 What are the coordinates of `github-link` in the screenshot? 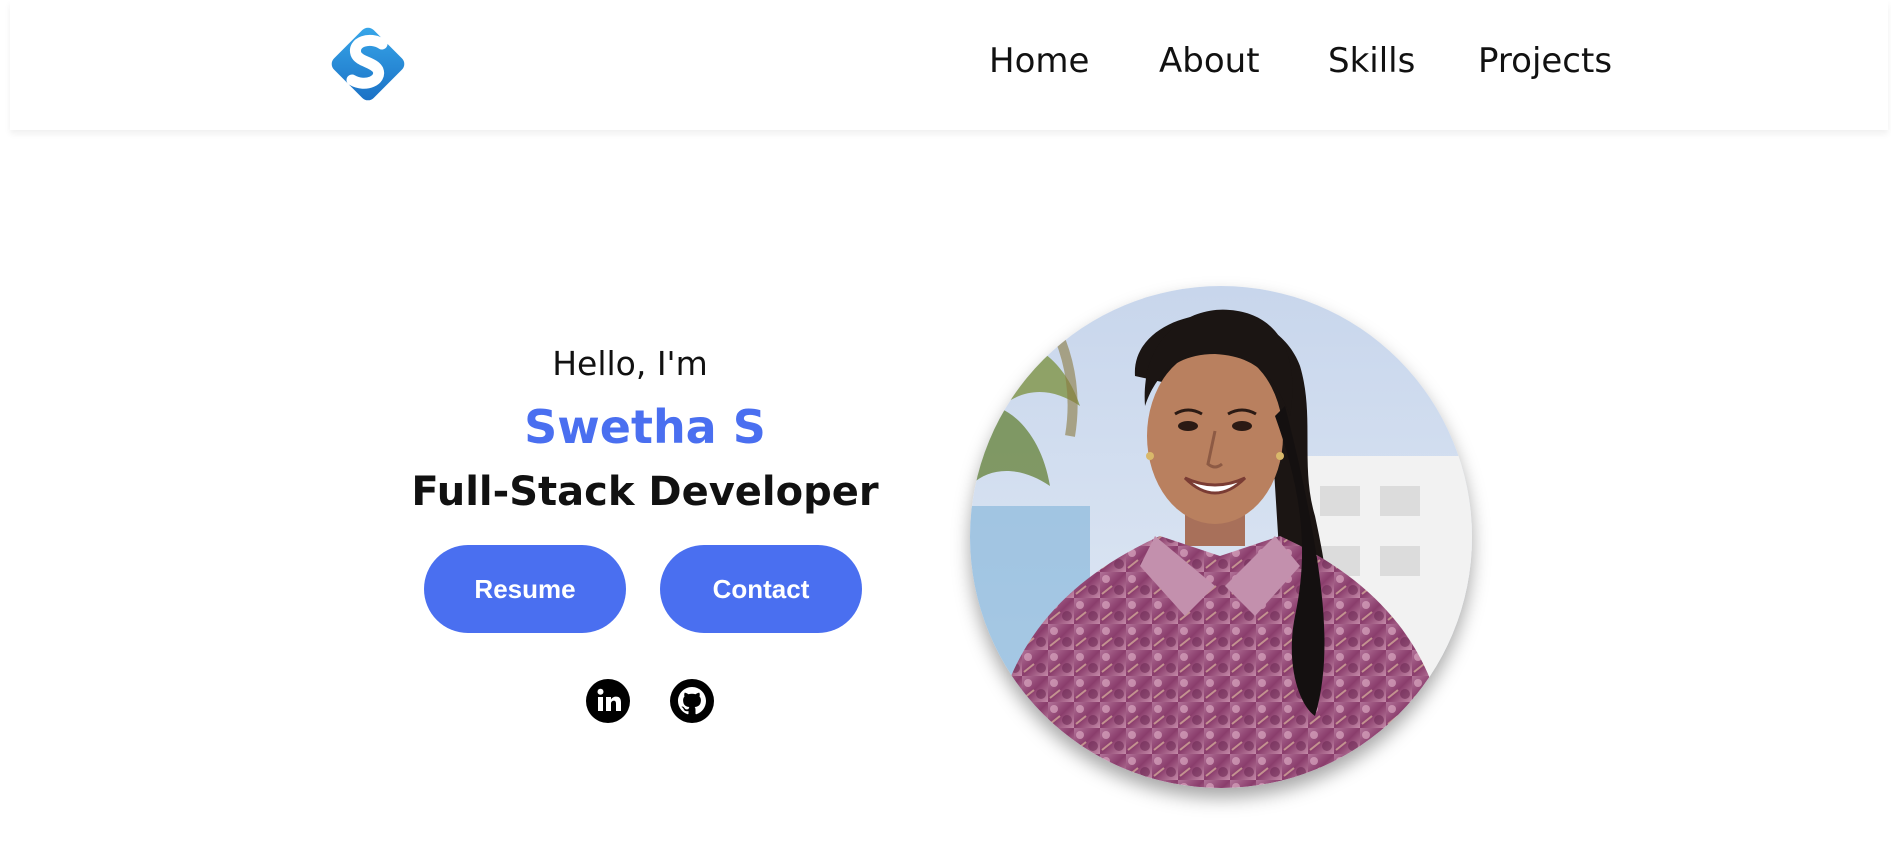 It's located at (692, 701).